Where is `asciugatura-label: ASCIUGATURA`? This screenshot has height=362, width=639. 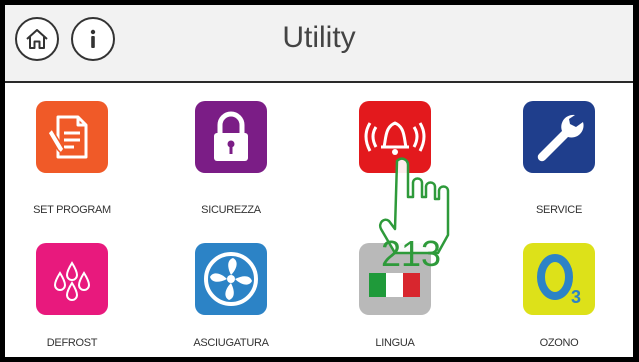 asciugatura-label: ASCIUGATURA is located at coordinates (231, 343).